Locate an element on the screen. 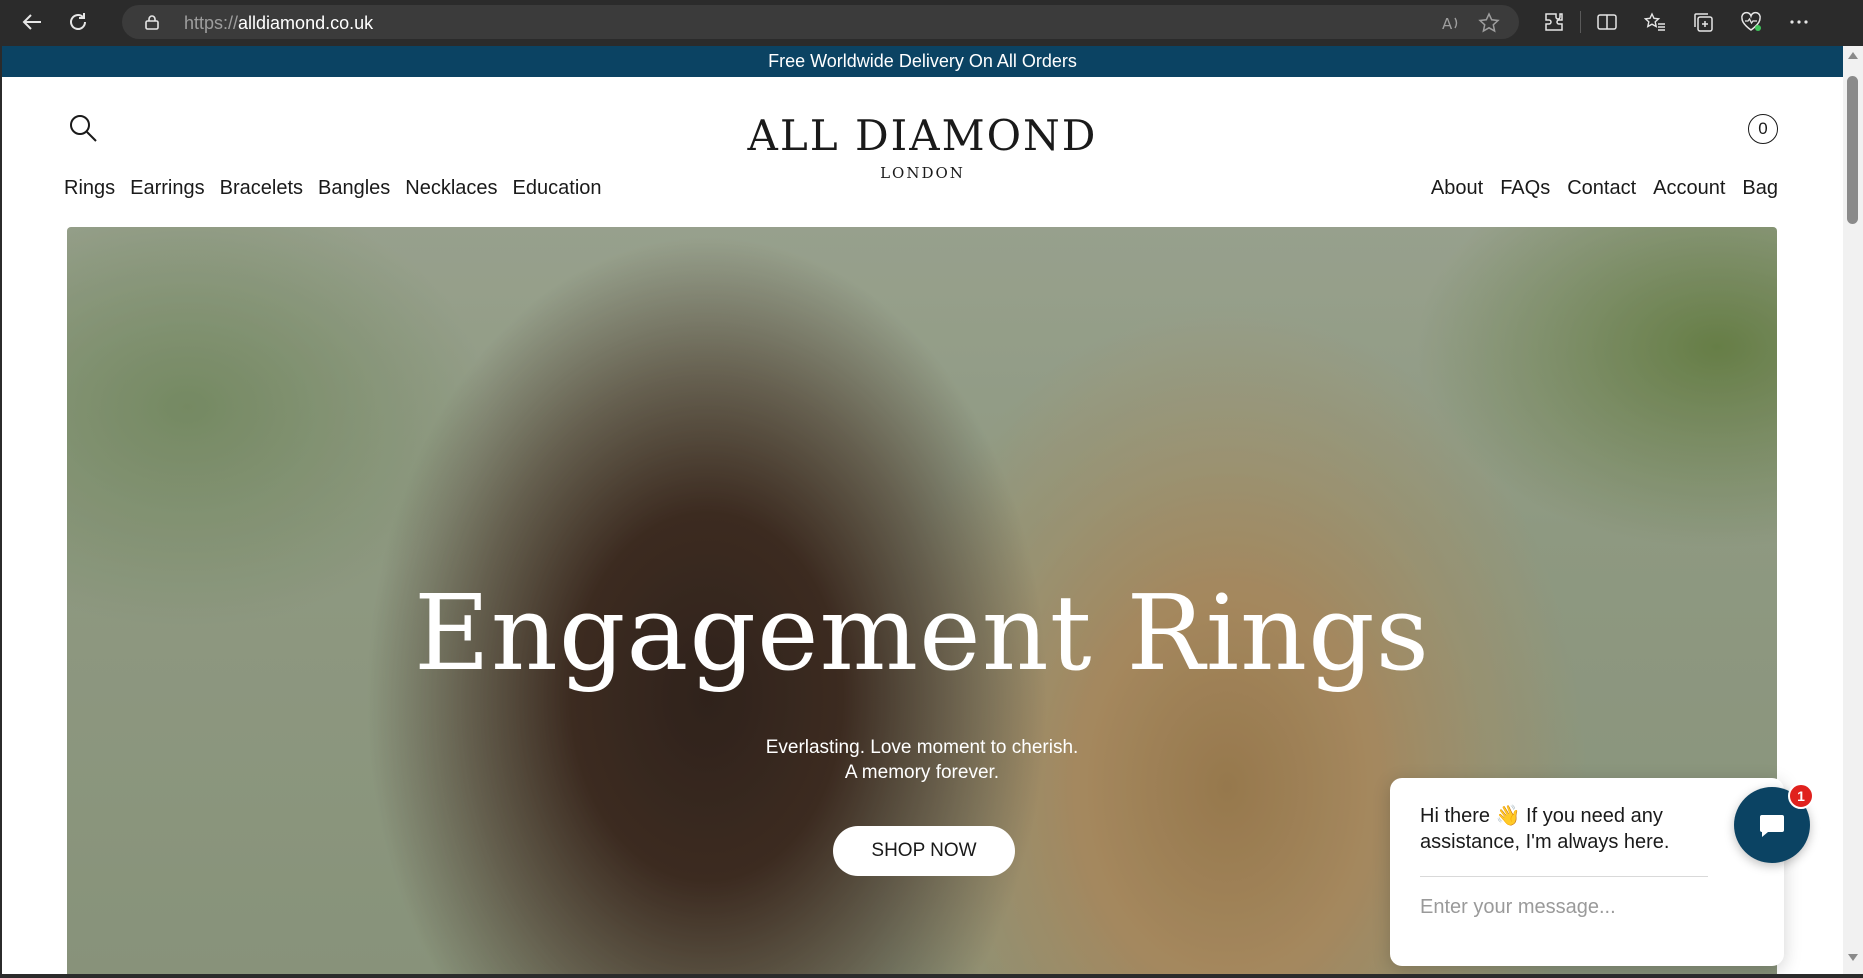 The width and height of the screenshot is (1863, 978). scroll-down-arrow-icon is located at coordinates (1853, 957).